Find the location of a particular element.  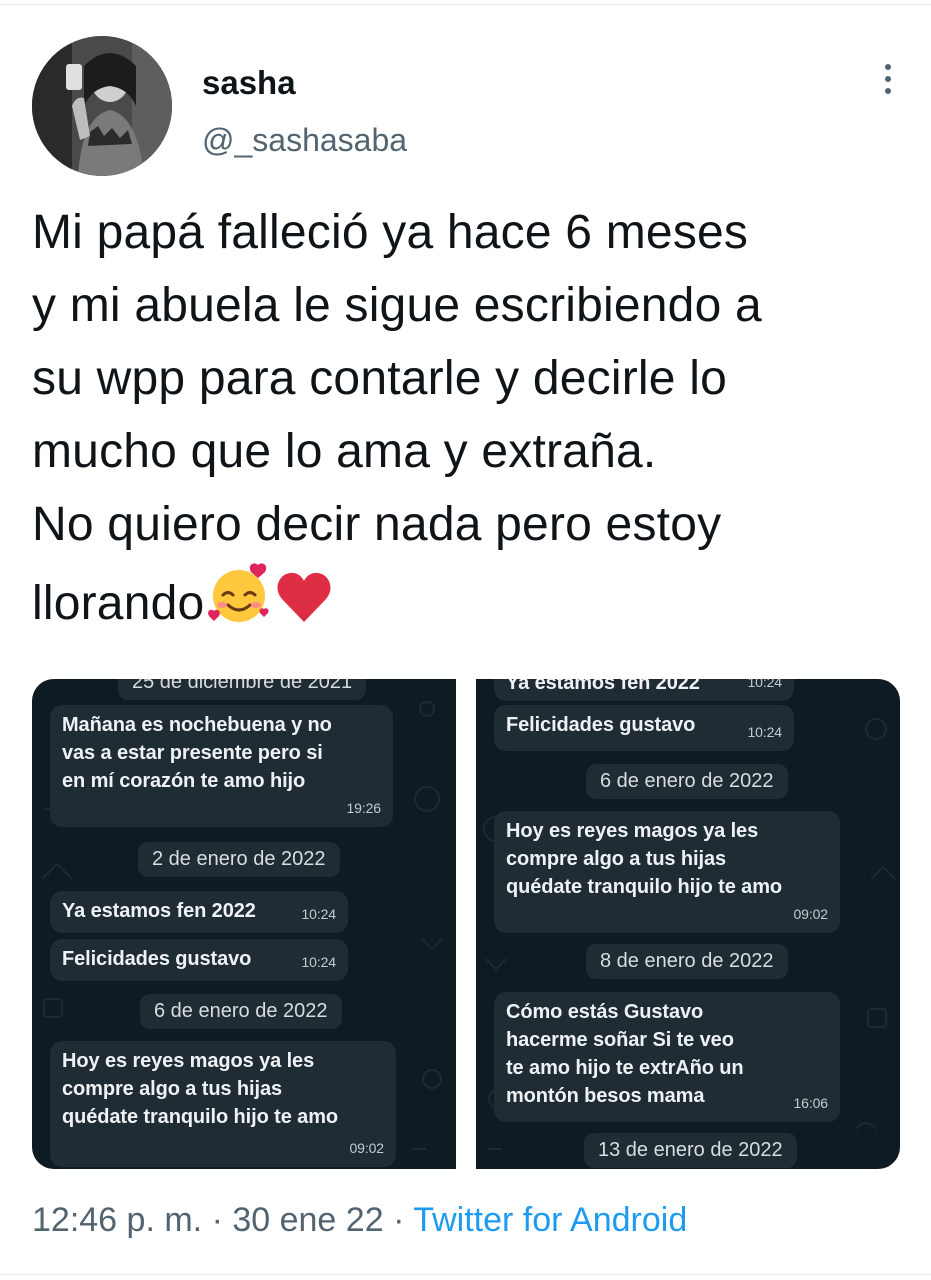

tweet-line: su wpp para contarle y decirle lo is located at coordinates (379, 378).